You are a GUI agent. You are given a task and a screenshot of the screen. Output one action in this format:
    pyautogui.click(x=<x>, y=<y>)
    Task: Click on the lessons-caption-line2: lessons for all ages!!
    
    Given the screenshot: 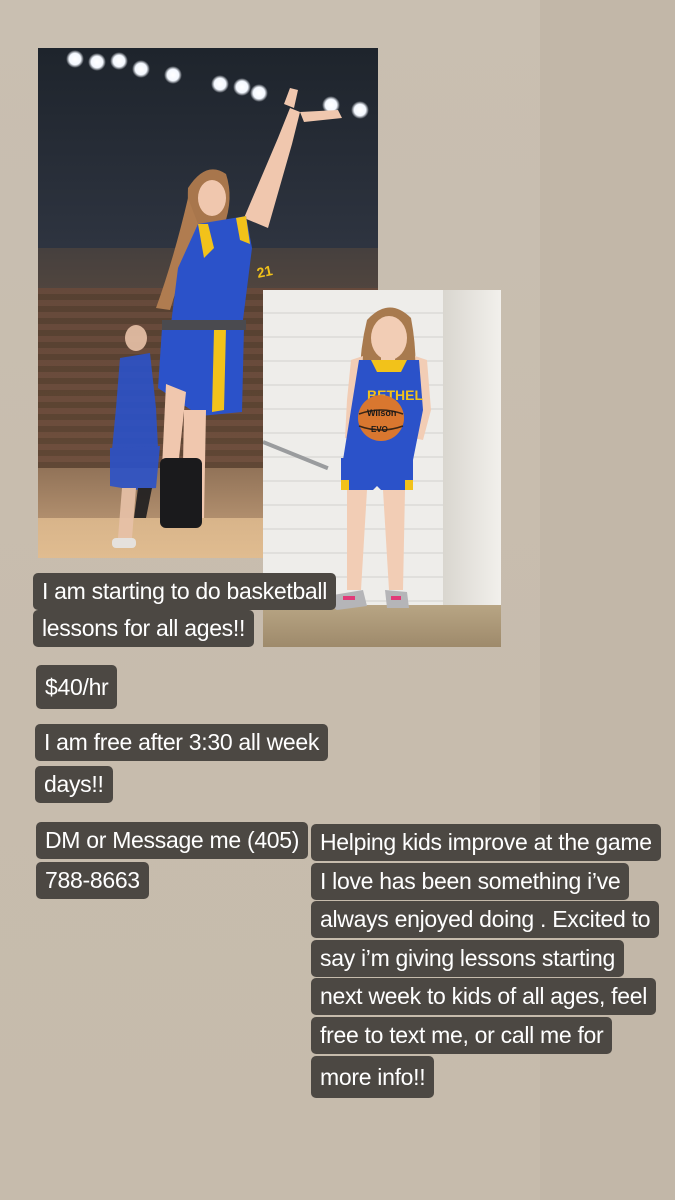 What is the action you would take?
    pyautogui.click(x=144, y=628)
    